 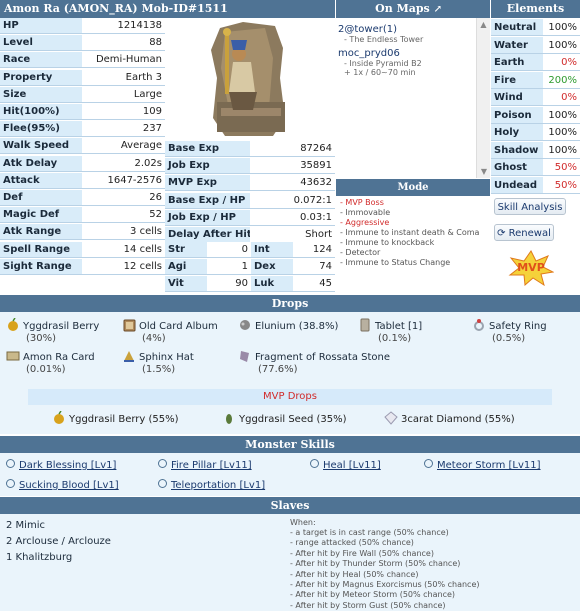 What do you see at coordinates (323, 357) in the screenshot?
I see `drop-name: Fragment of Rossata Stone` at bounding box center [323, 357].